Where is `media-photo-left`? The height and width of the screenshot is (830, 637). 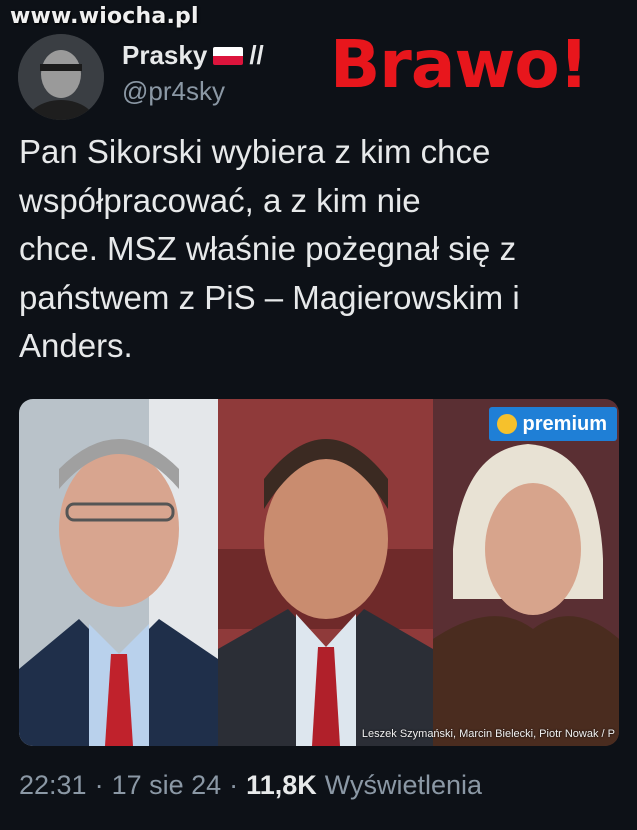 media-photo-left is located at coordinates (118, 572).